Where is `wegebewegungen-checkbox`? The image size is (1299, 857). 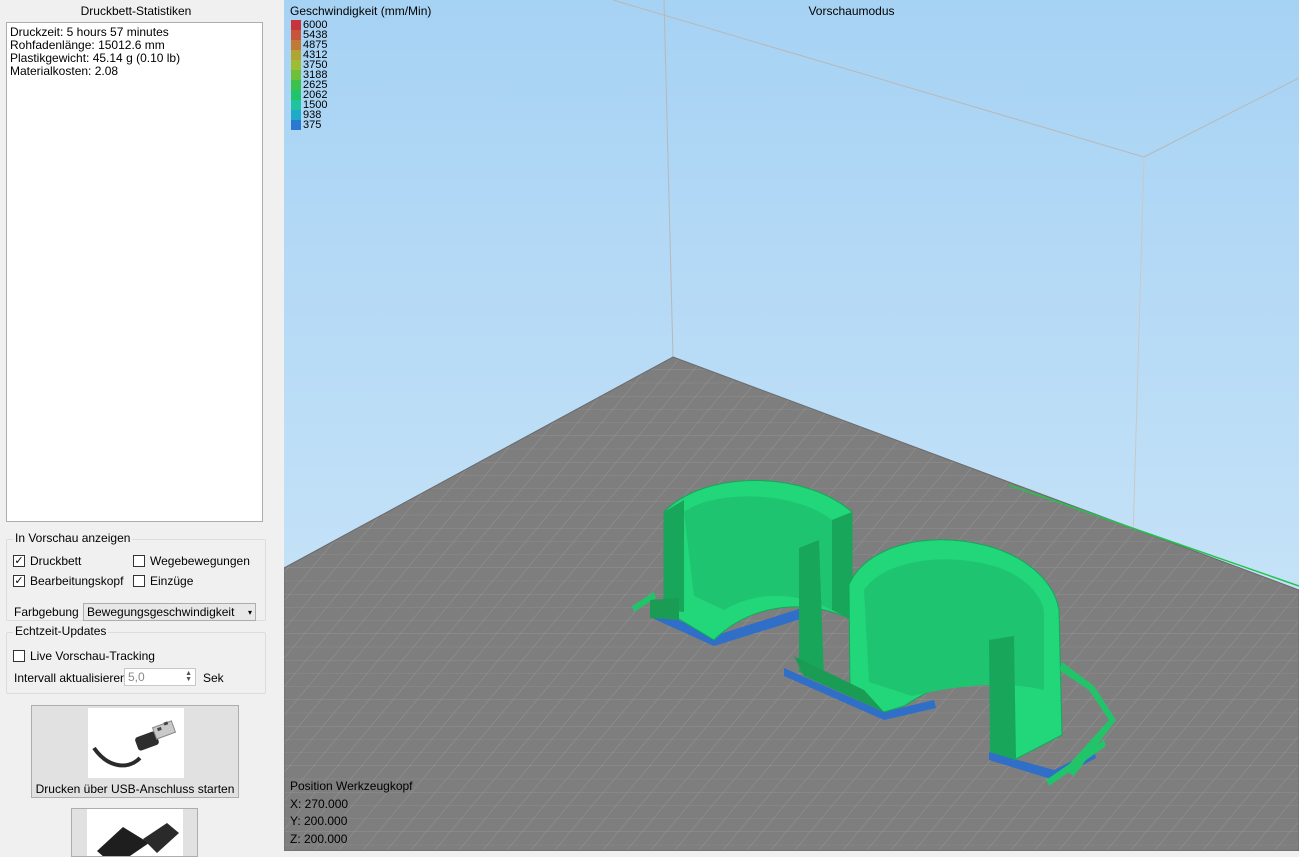 wegebewegungen-checkbox is located at coordinates (139, 561).